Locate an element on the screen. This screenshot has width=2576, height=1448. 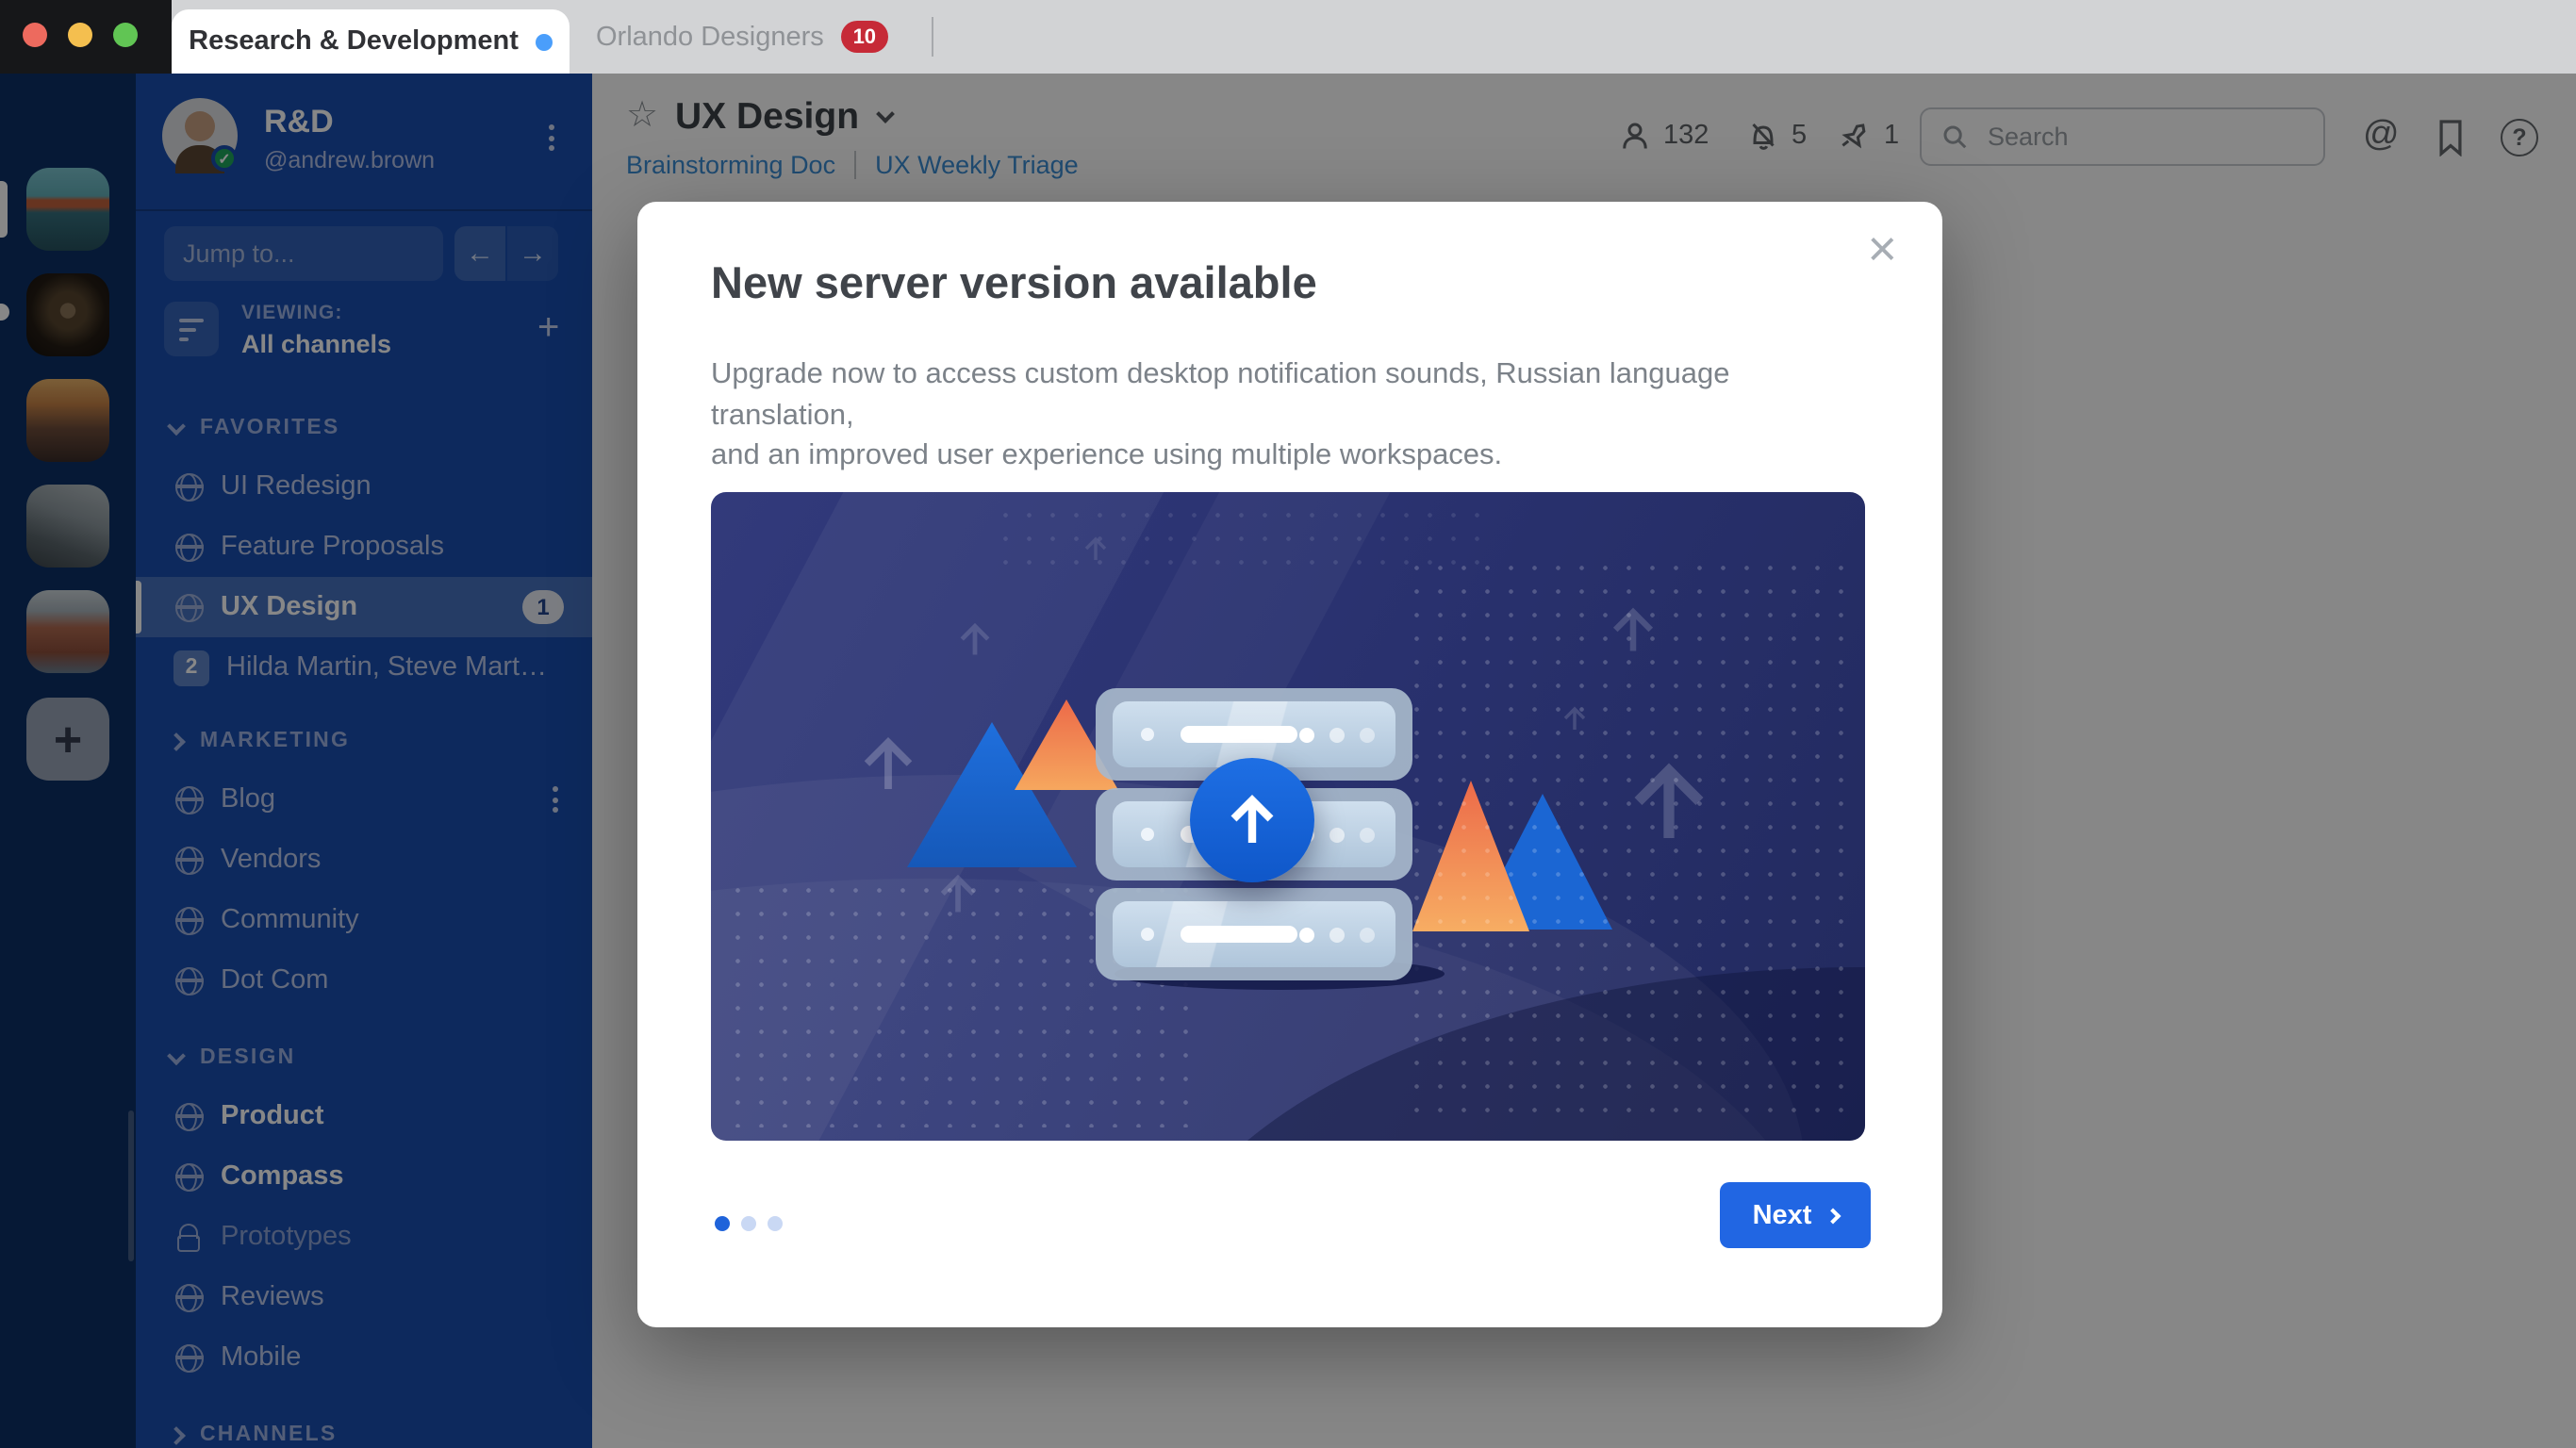
close-window-button is located at coordinates (35, 35).